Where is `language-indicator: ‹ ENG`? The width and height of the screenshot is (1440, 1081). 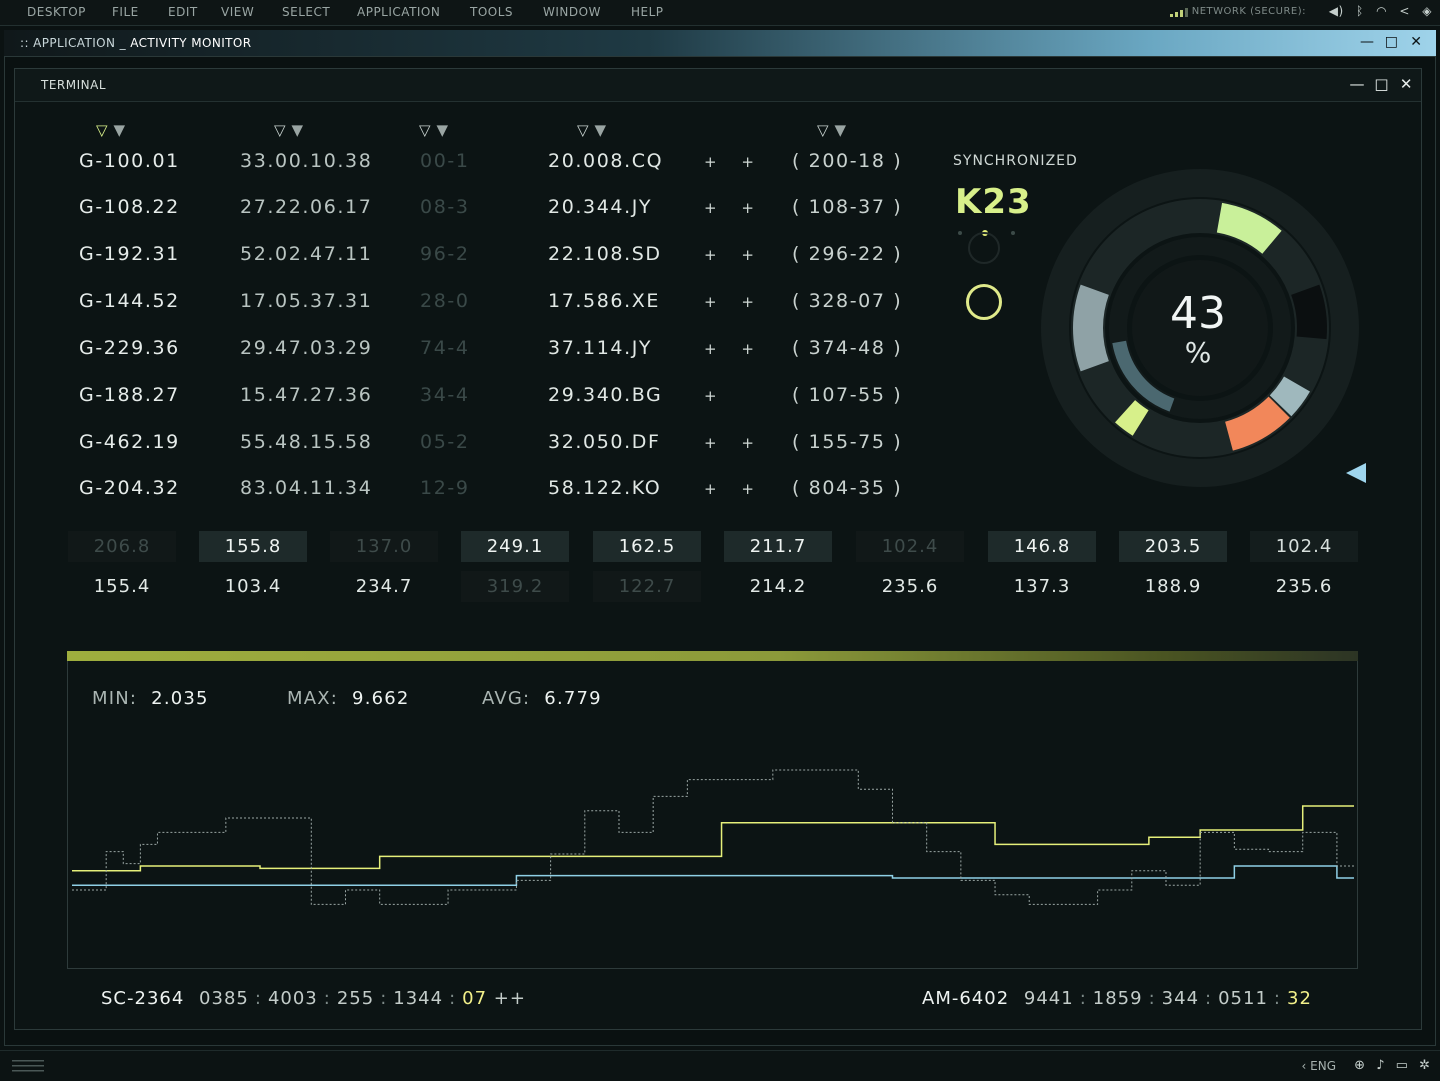 language-indicator: ‹ ENG is located at coordinates (1319, 1066).